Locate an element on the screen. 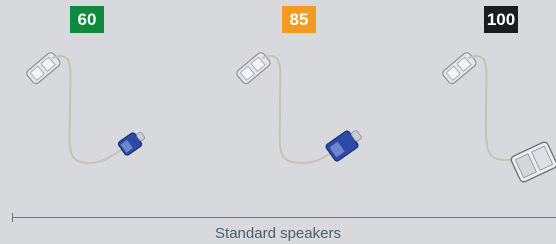 The image size is (556, 244). badge-100: 100 is located at coordinates (501, 19).